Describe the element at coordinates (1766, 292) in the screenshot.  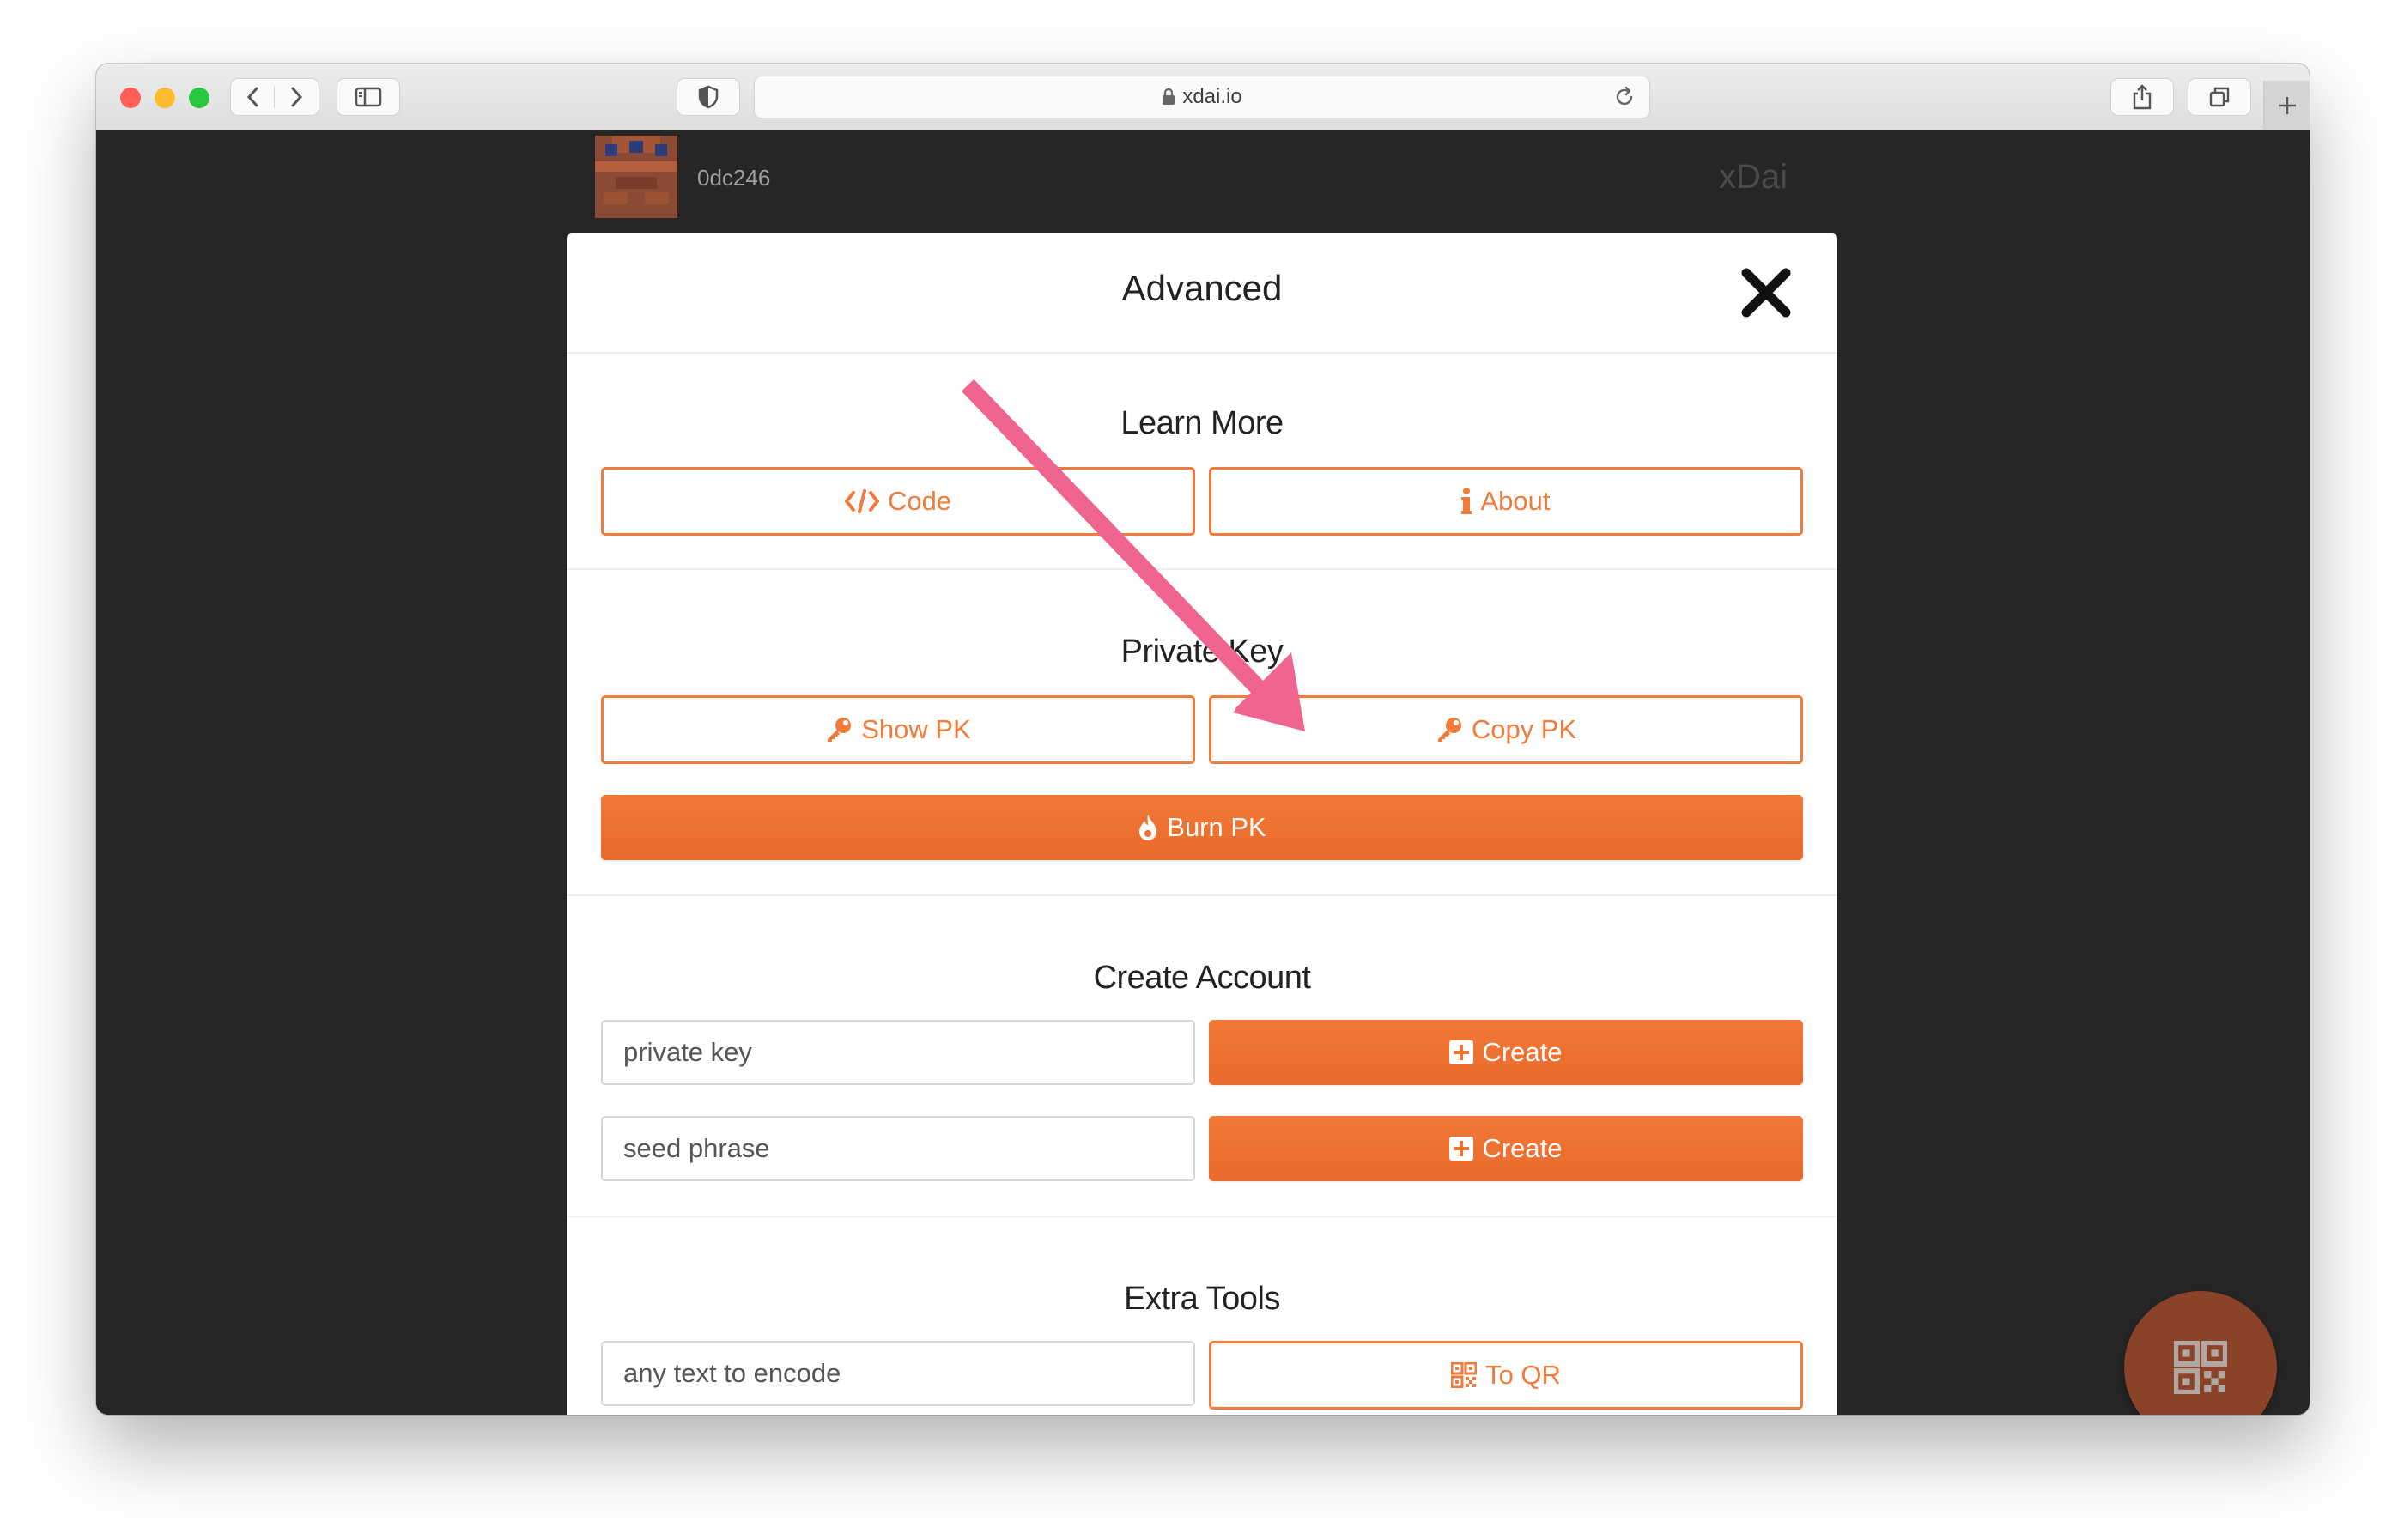
I see `close-icon` at that location.